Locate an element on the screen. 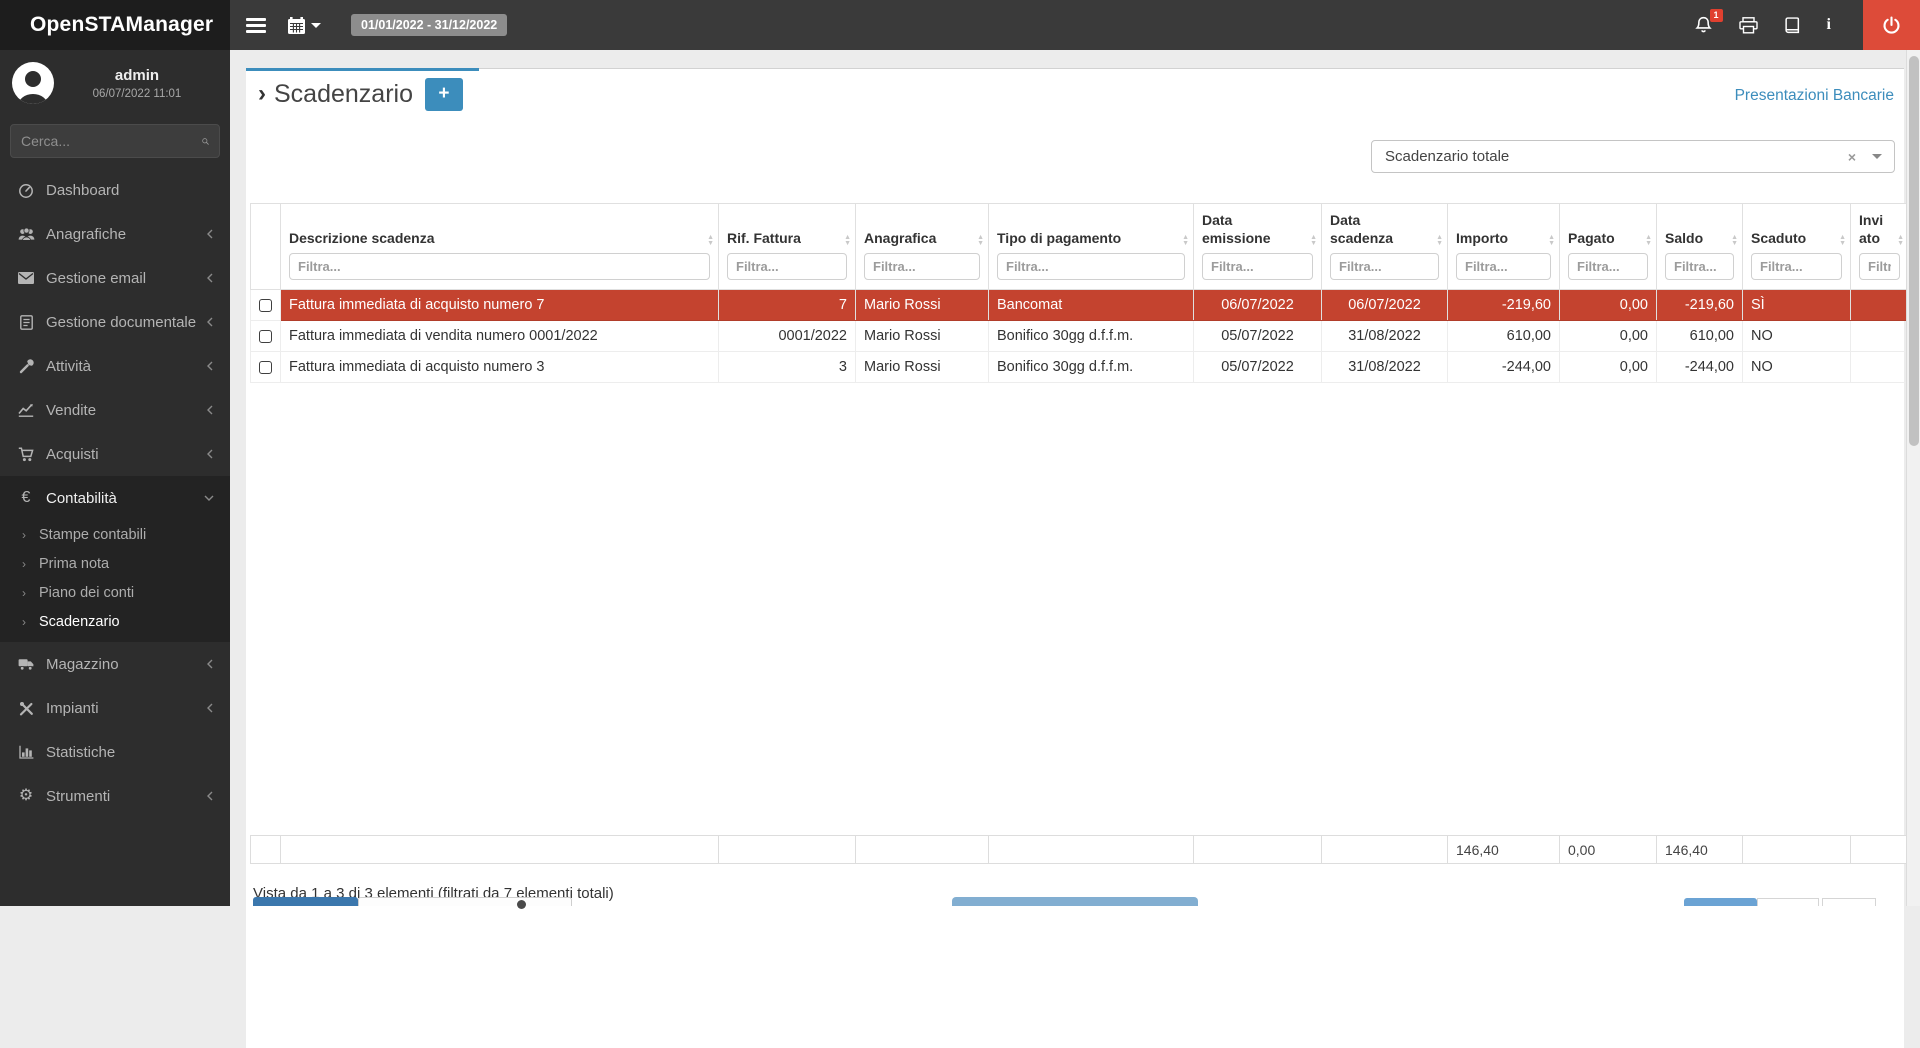 The width and height of the screenshot is (1920, 1048). cell-anagrafica: Mario Rossi is located at coordinates (922, 336).